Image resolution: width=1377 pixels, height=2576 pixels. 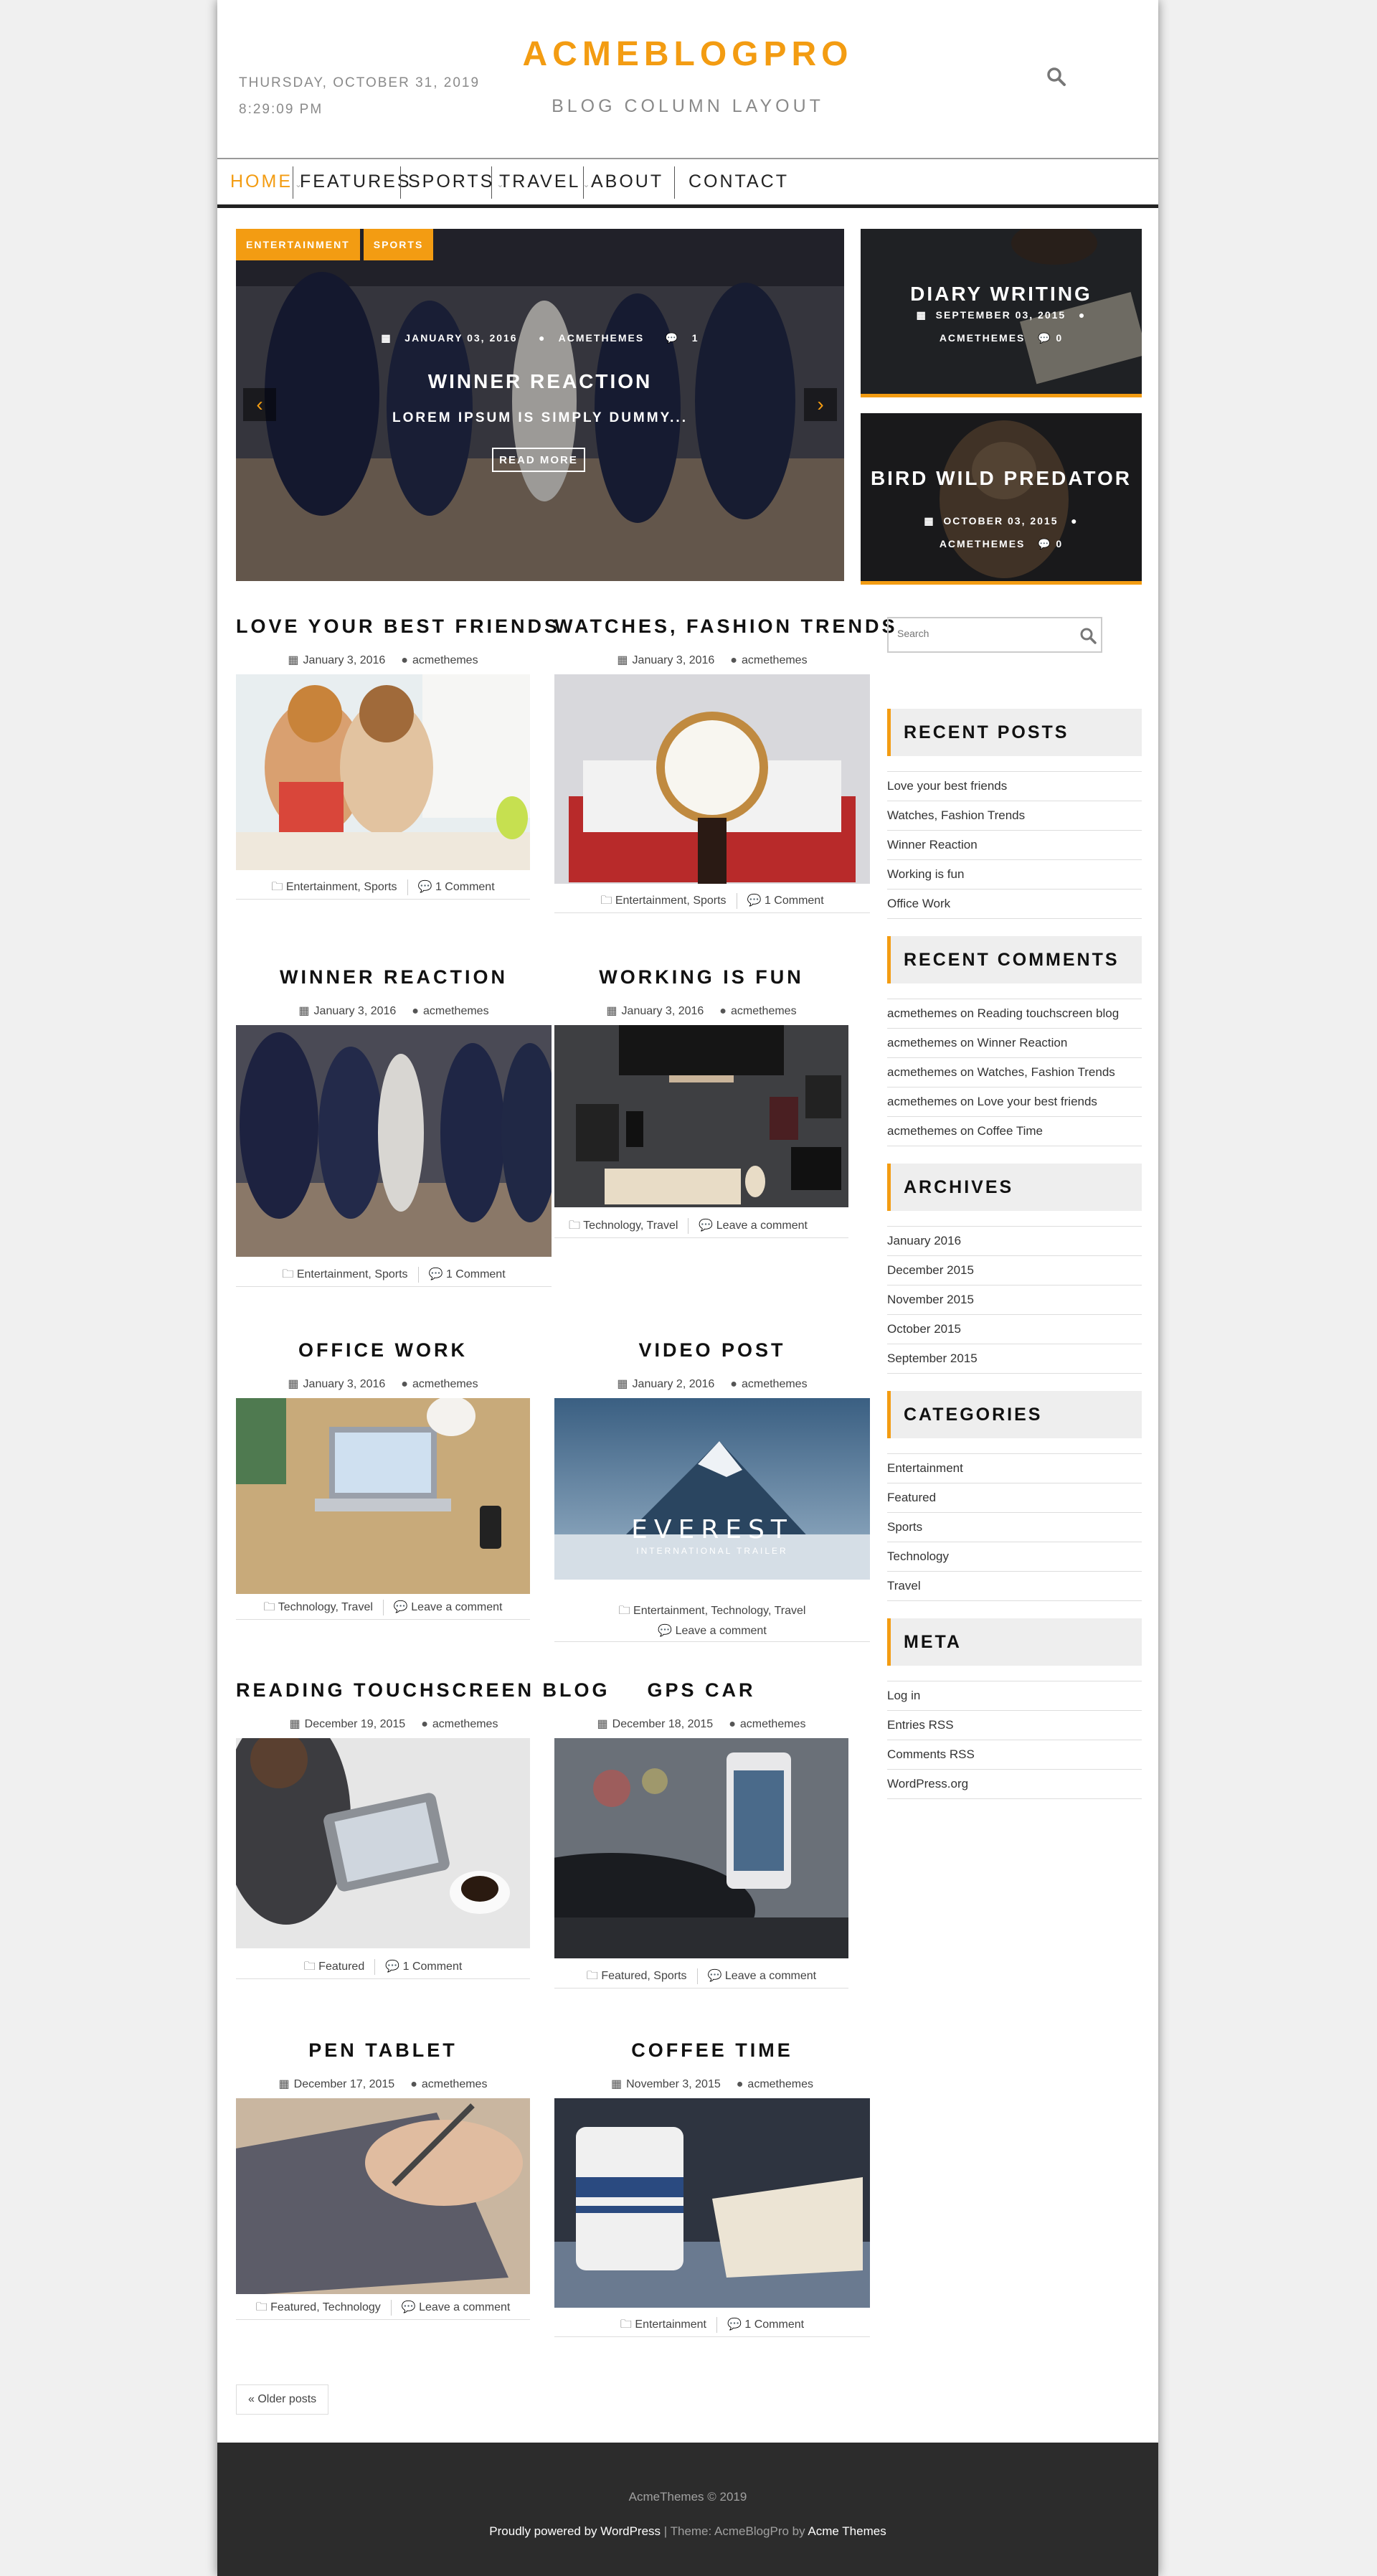 I want to click on archive-link: September 2015, so click(x=1014, y=1359).